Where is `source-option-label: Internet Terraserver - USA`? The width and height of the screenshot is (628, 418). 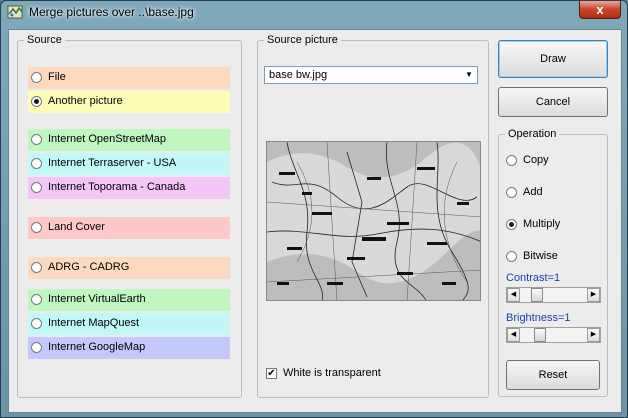
source-option-label: Internet Terraserver - USA is located at coordinates (112, 163).